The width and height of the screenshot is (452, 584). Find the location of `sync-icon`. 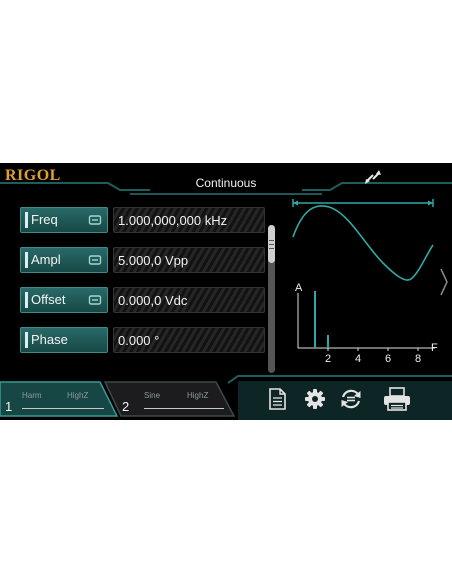

sync-icon is located at coordinates (351, 399).